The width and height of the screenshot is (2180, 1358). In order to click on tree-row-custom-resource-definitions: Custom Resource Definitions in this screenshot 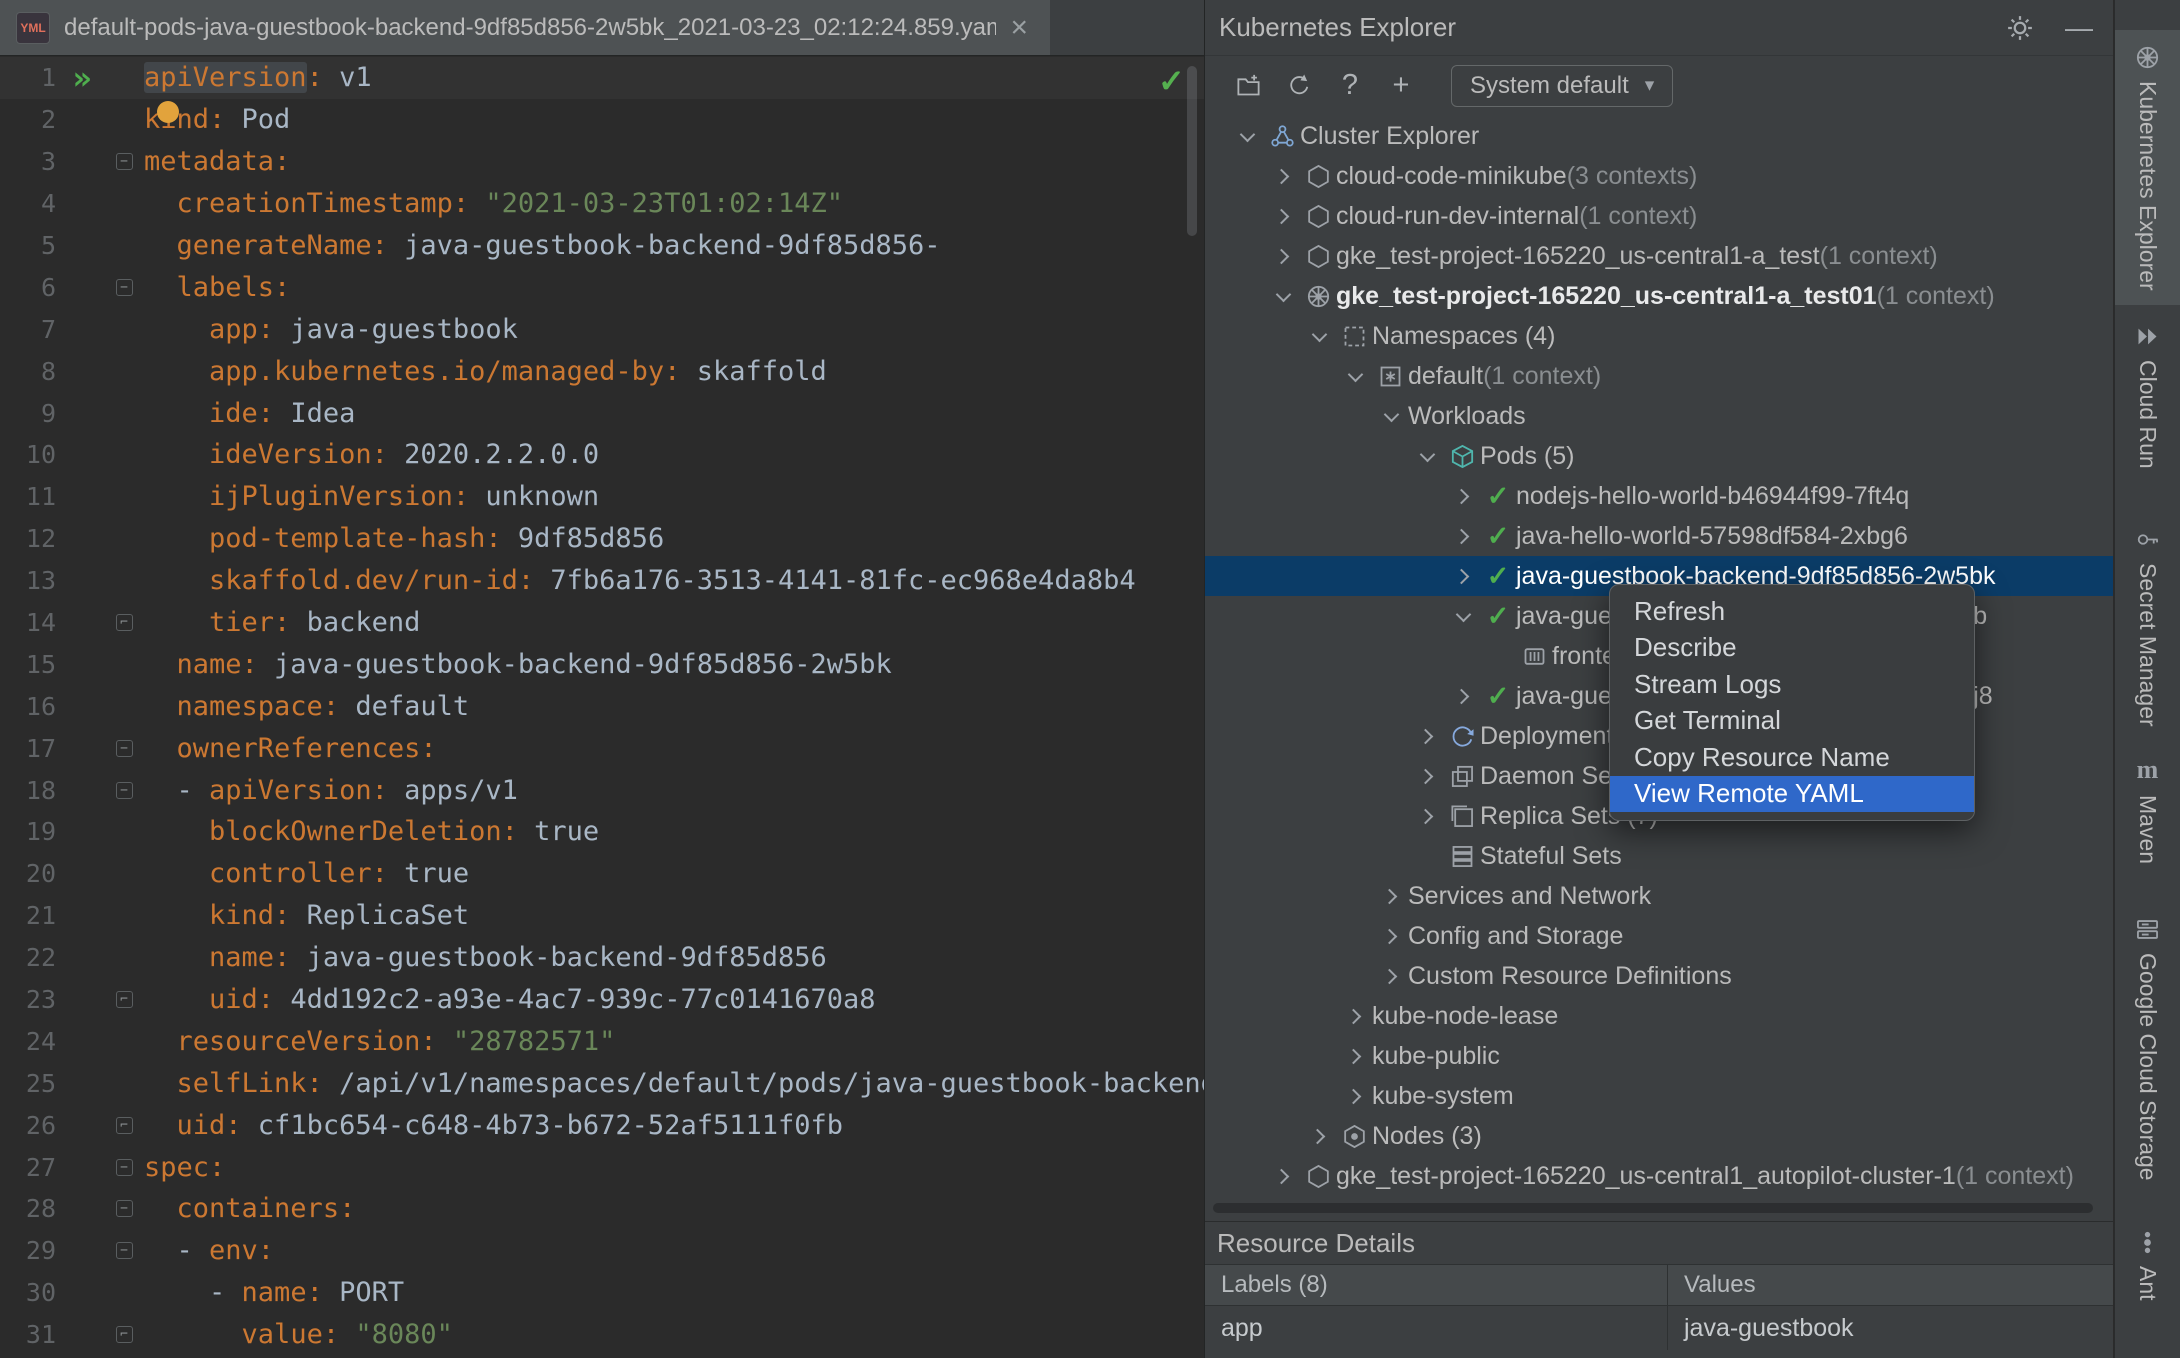, I will do `click(1659, 976)`.